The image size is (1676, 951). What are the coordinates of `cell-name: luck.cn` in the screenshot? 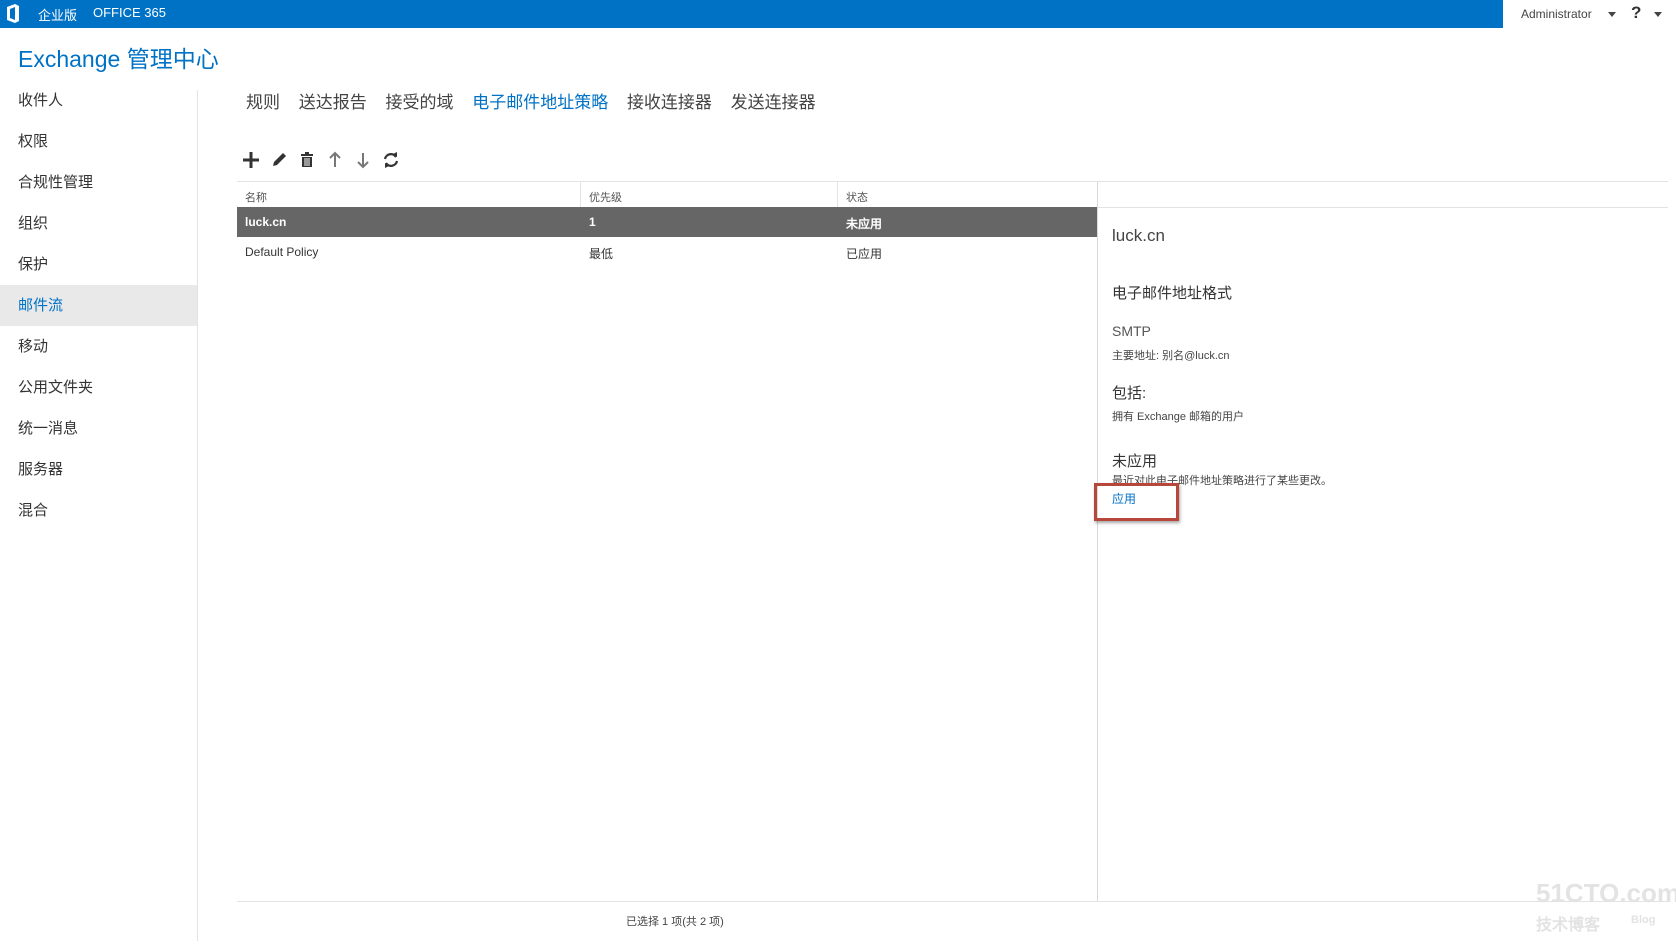 It's located at (266, 222).